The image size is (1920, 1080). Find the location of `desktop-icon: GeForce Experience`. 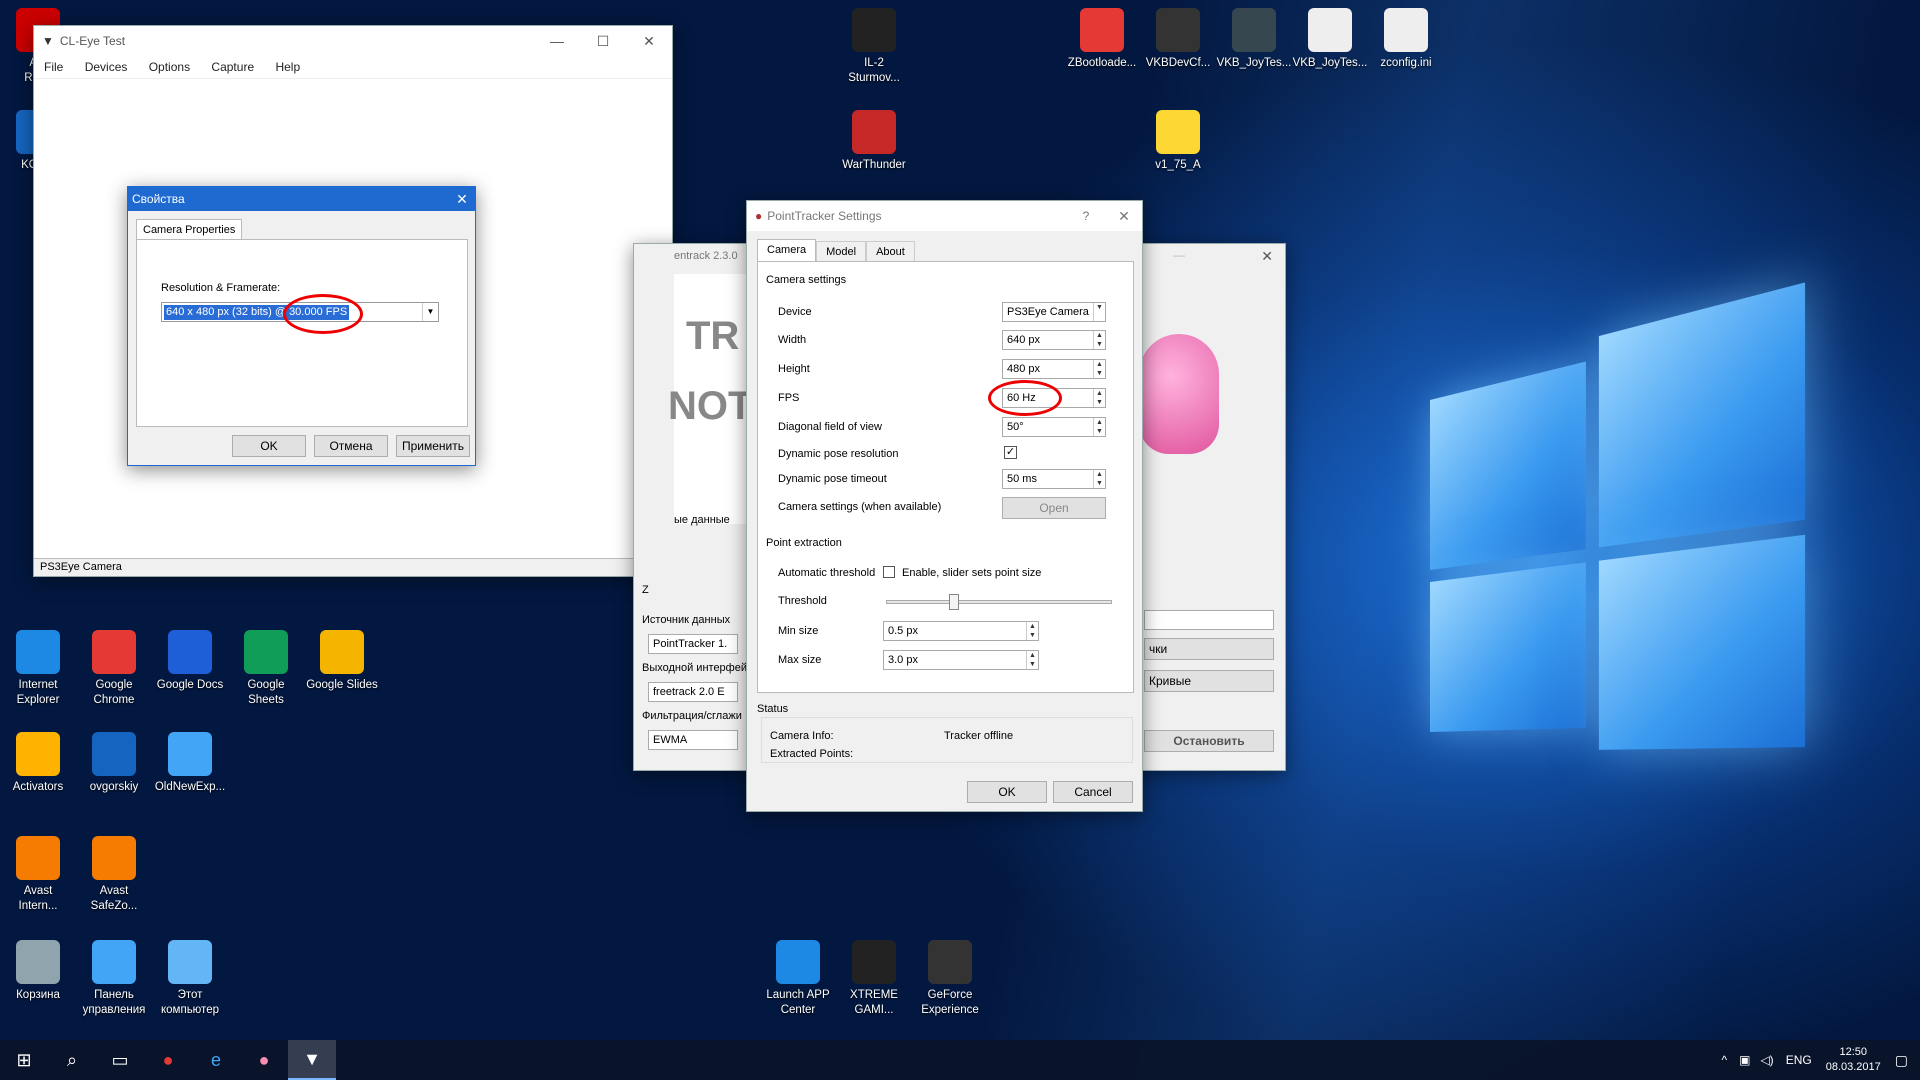

desktop-icon: GeForce Experience is located at coordinates (950, 979).